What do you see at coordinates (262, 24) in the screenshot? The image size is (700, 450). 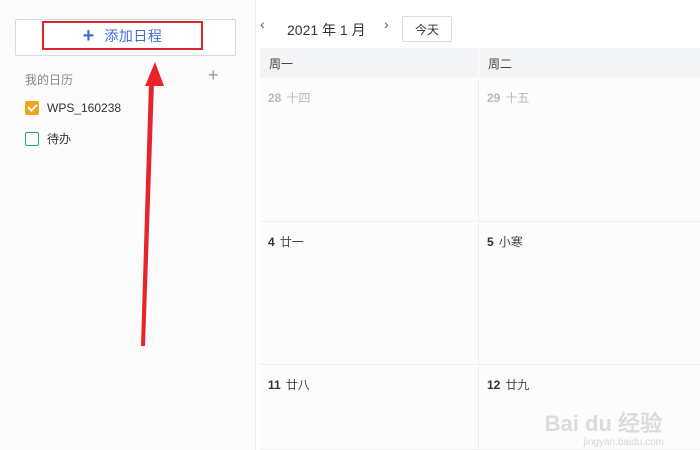 I see `chevron-left-icon: ‹` at bounding box center [262, 24].